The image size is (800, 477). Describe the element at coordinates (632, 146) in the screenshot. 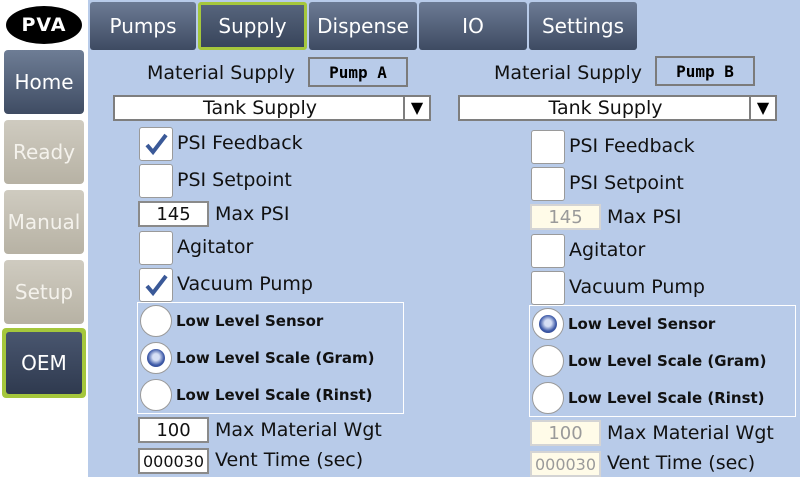

I see `pump-b-psi-feedback-label: PSI Feedback` at that location.